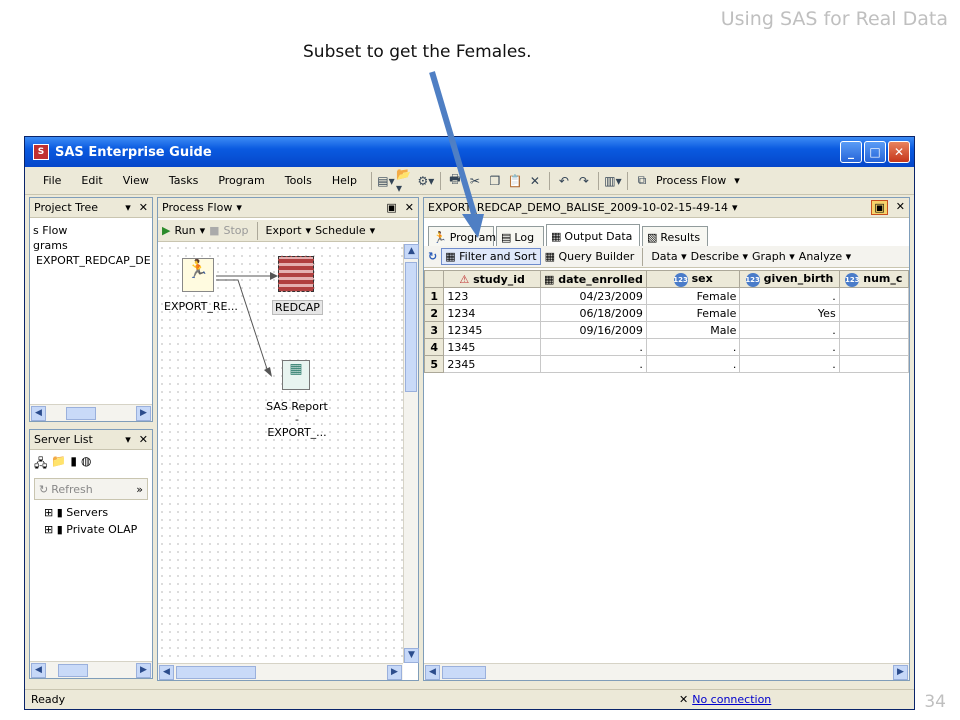  Describe the element at coordinates (613, 181) in the screenshot. I see `layout-icon: ▥▾` at that location.